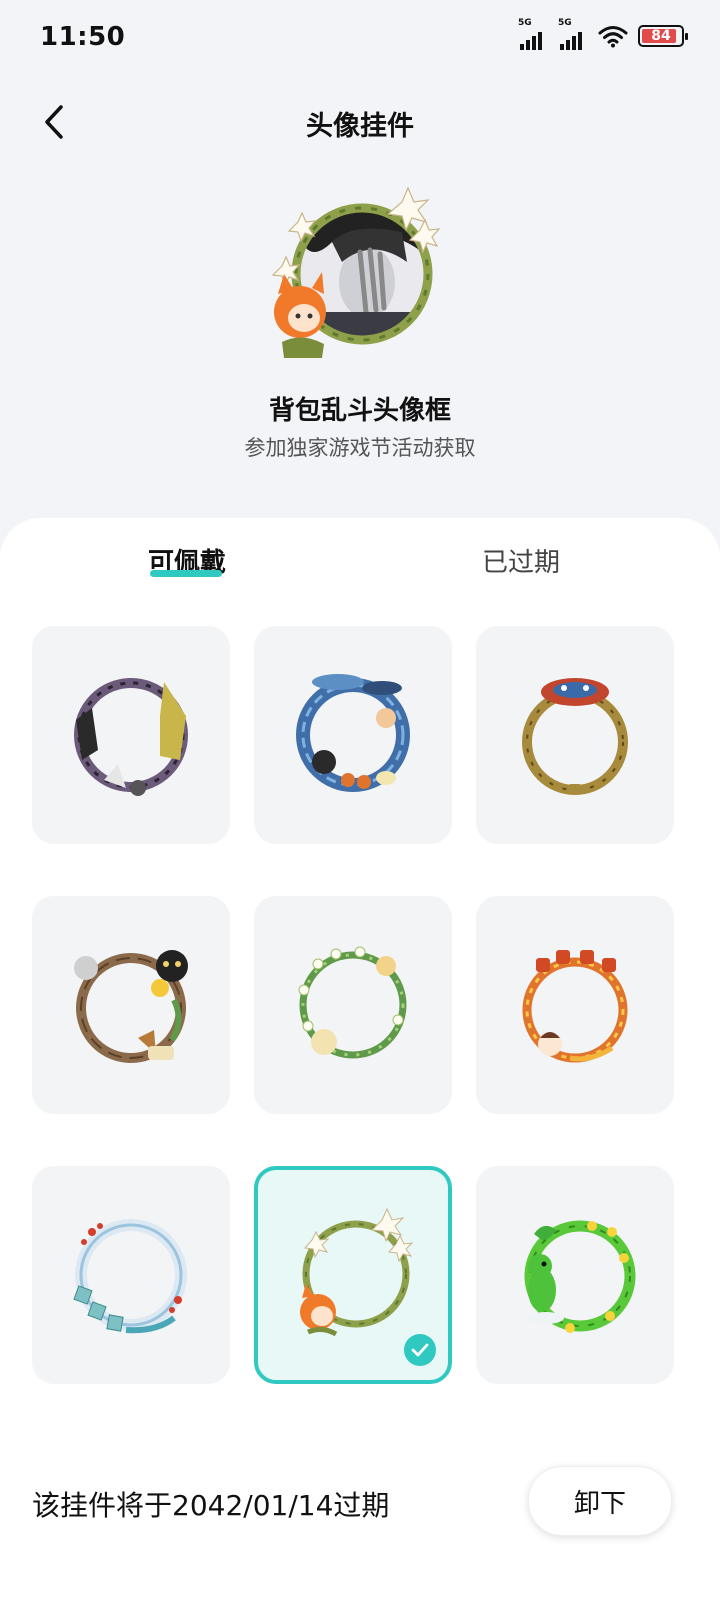 This screenshot has height=1600, width=720. I want to click on status-bar: 11:50 5G 5G 84, so click(360, 40).